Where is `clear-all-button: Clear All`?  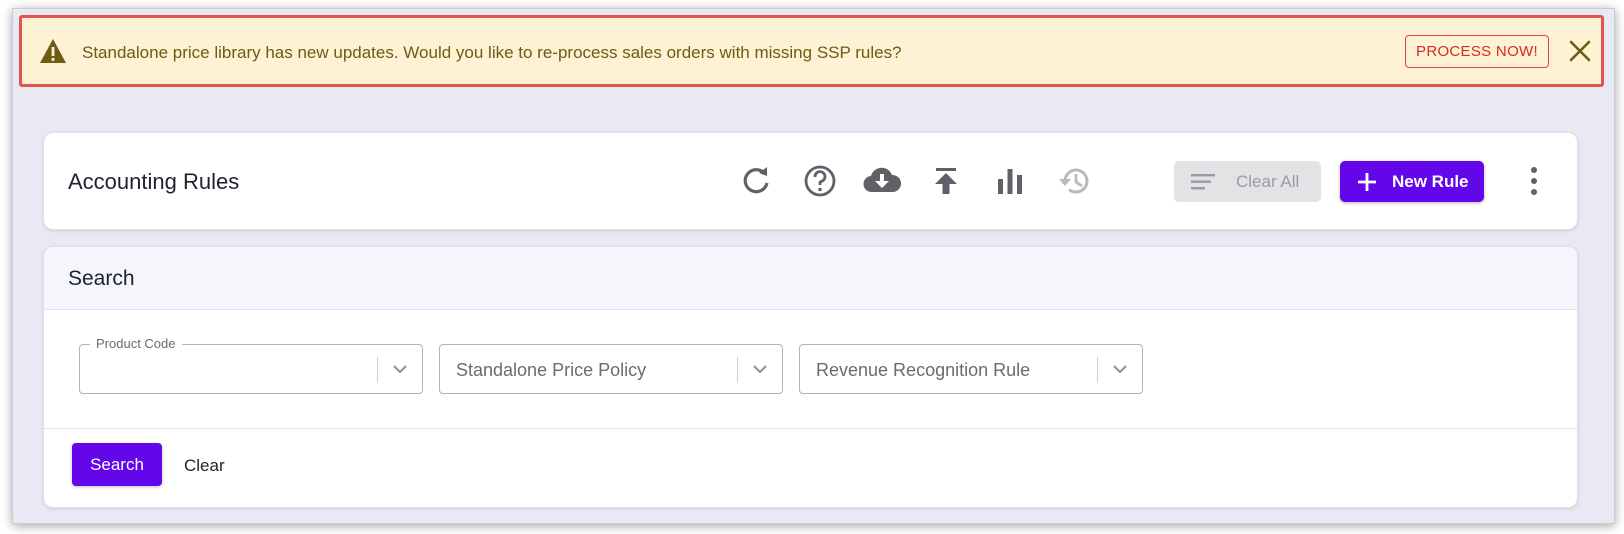 clear-all-button: Clear All is located at coordinates (1247, 181).